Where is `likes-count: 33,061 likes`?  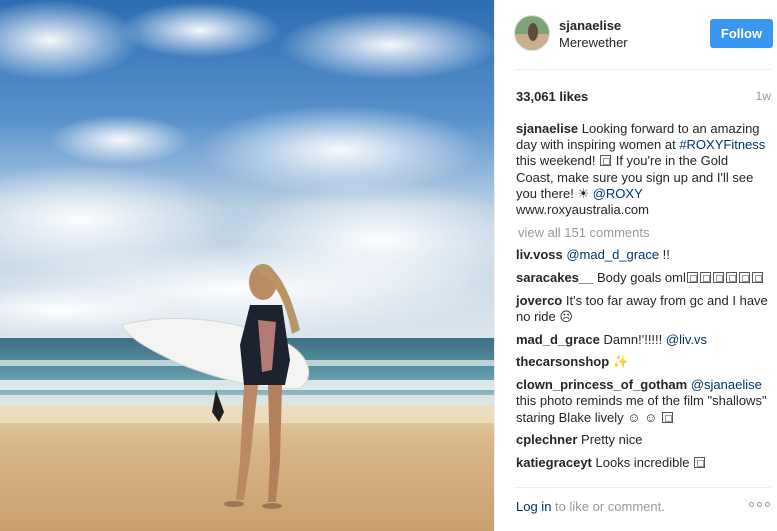
likes-count: 33,061 likes is located at coordinates (552, 96).